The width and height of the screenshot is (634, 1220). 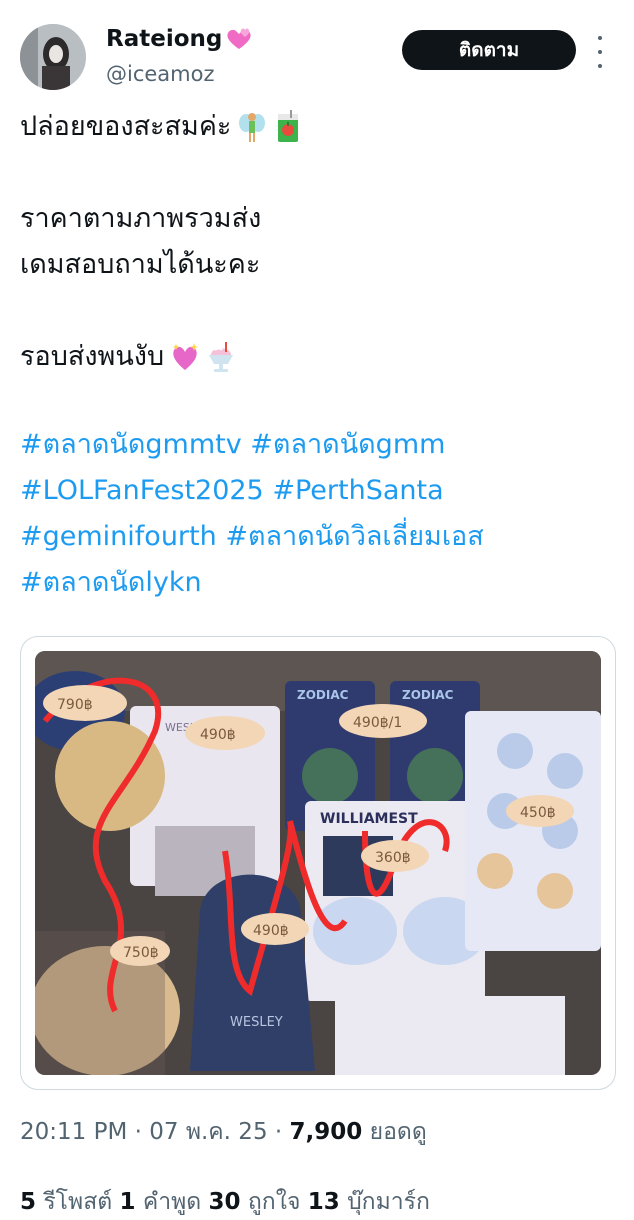 I want to click on shaved-ice-emoji-icon, so click(x=221, y=357).